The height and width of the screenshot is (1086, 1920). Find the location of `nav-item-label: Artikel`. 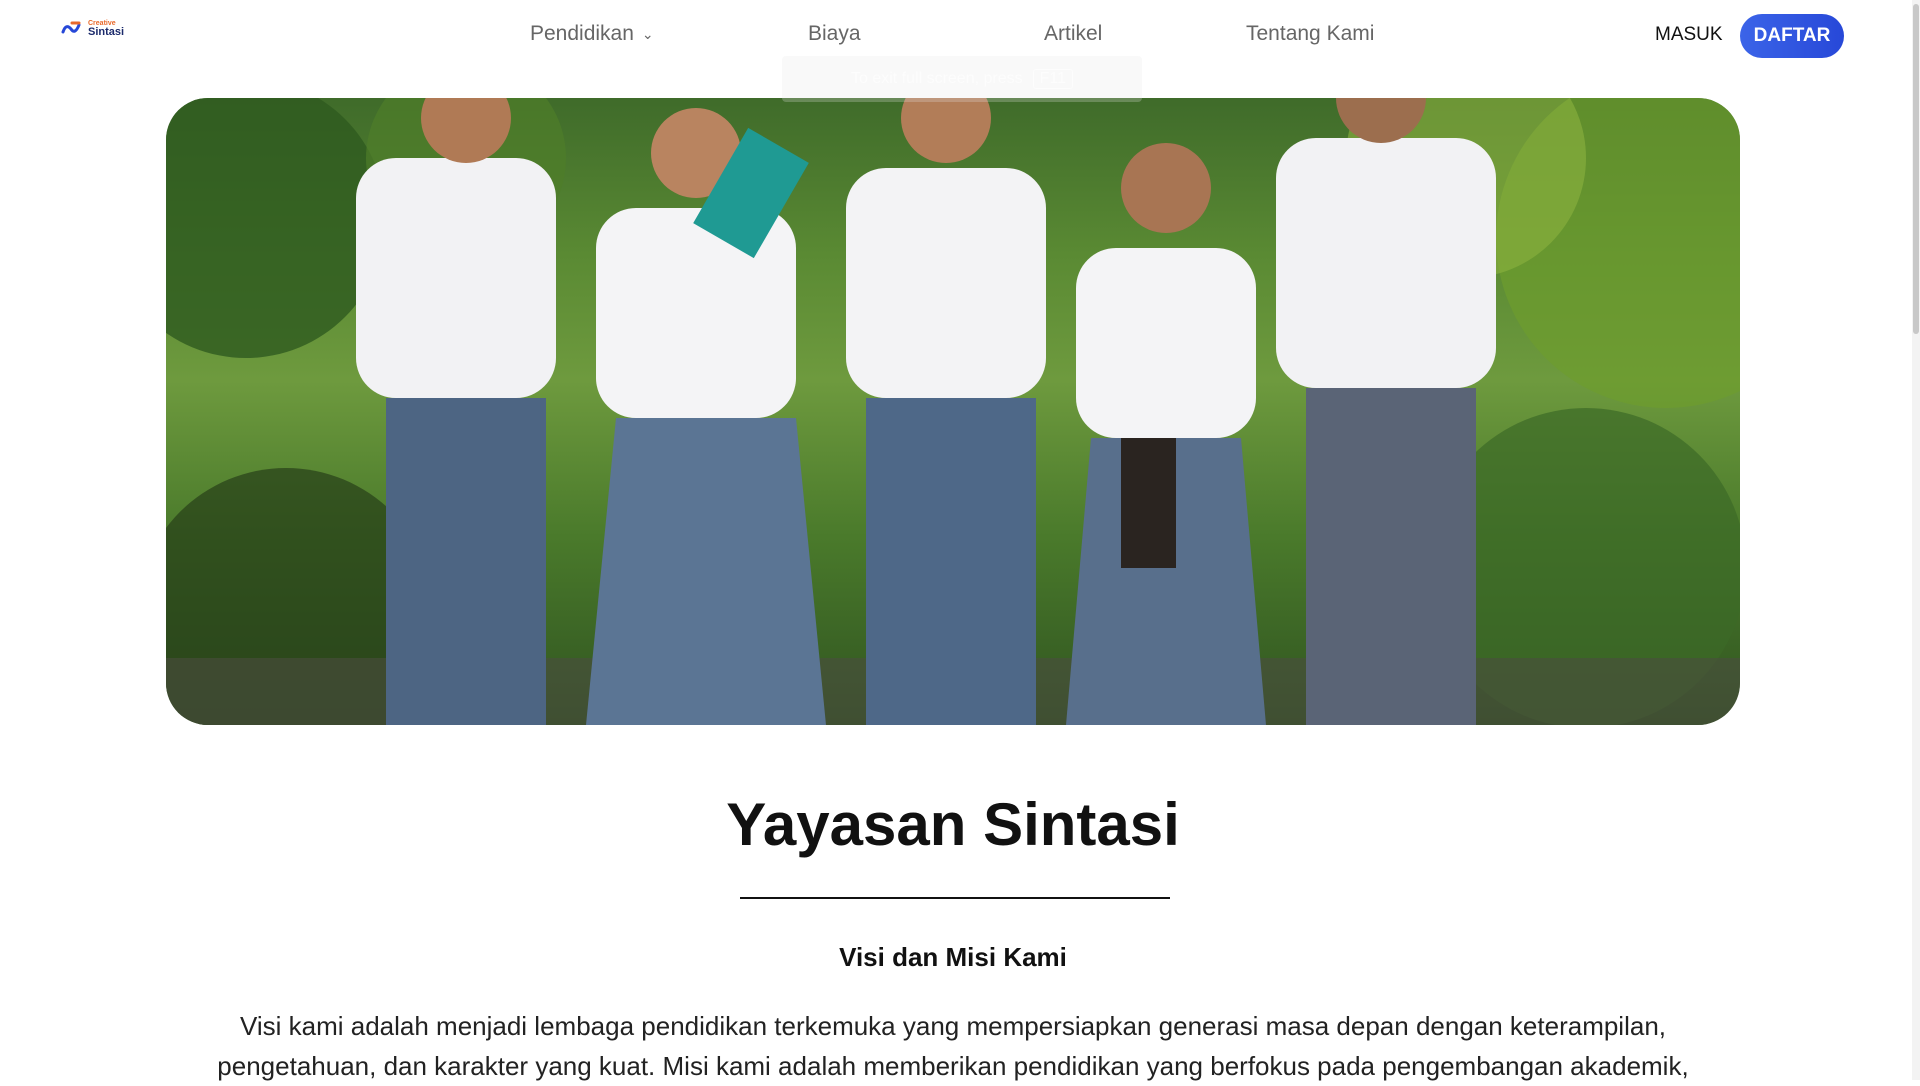

nav-item-label: Artikel is located at coordinates (1073, 33).